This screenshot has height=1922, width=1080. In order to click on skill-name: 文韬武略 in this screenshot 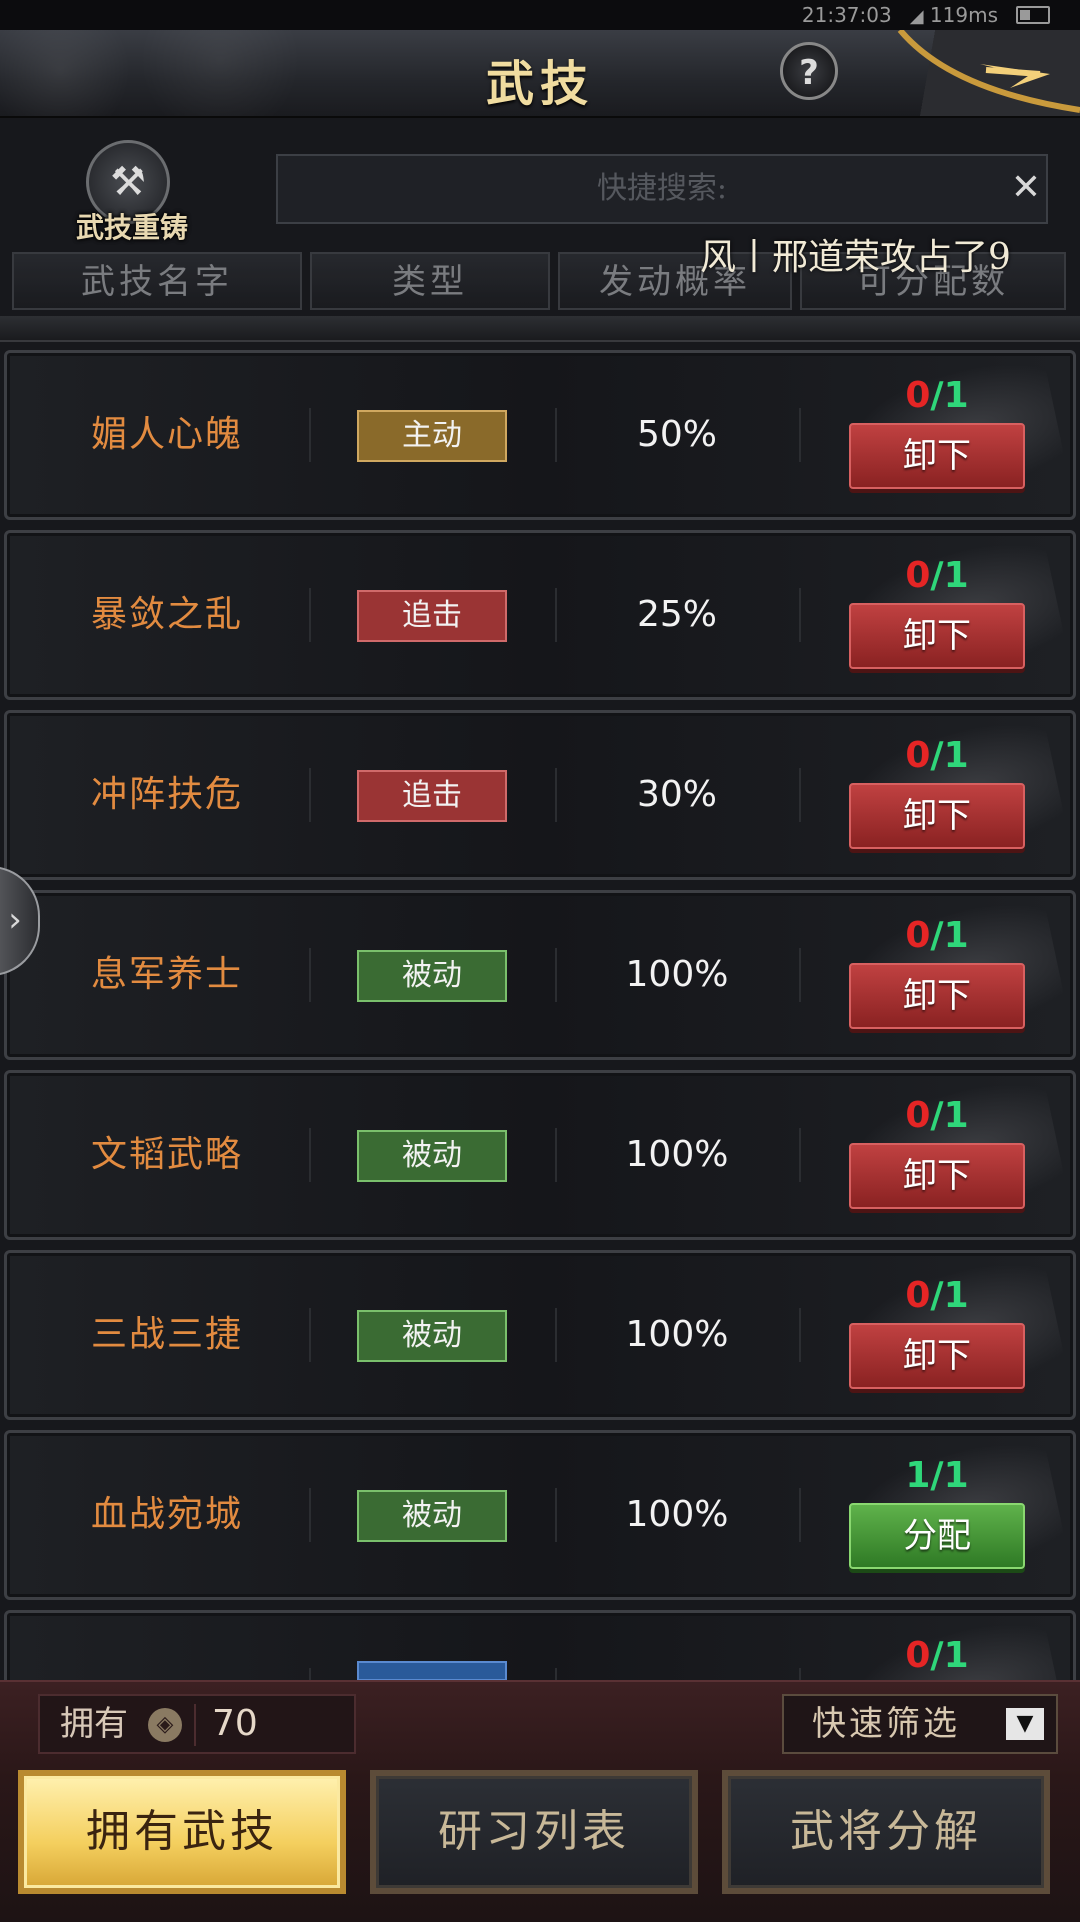, I will do `click(166, 1154)`.